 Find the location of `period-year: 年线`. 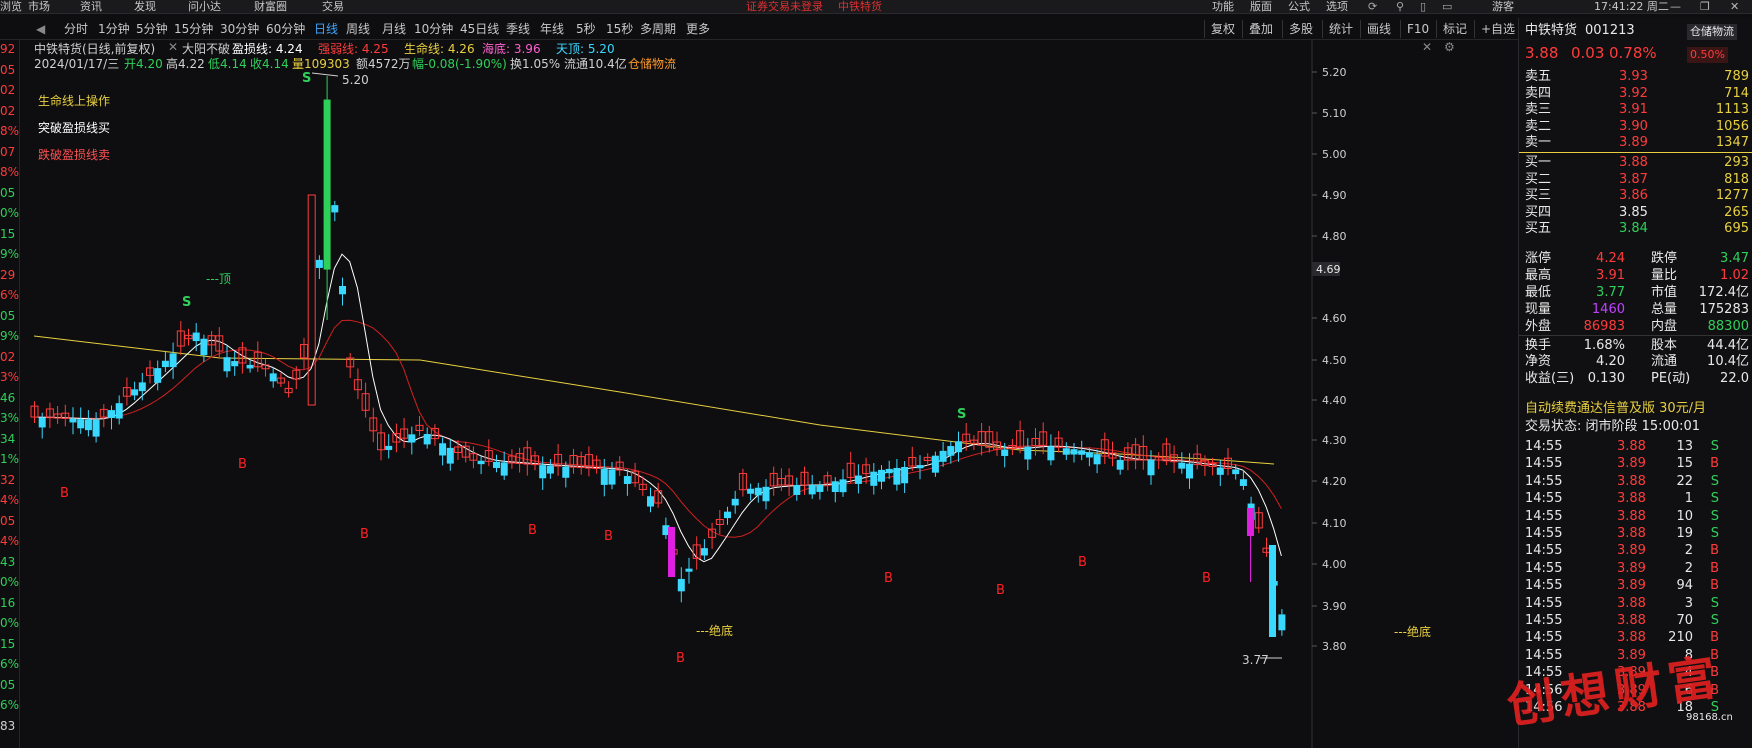

period-year: 年线 is located at coordinates (552, 29).